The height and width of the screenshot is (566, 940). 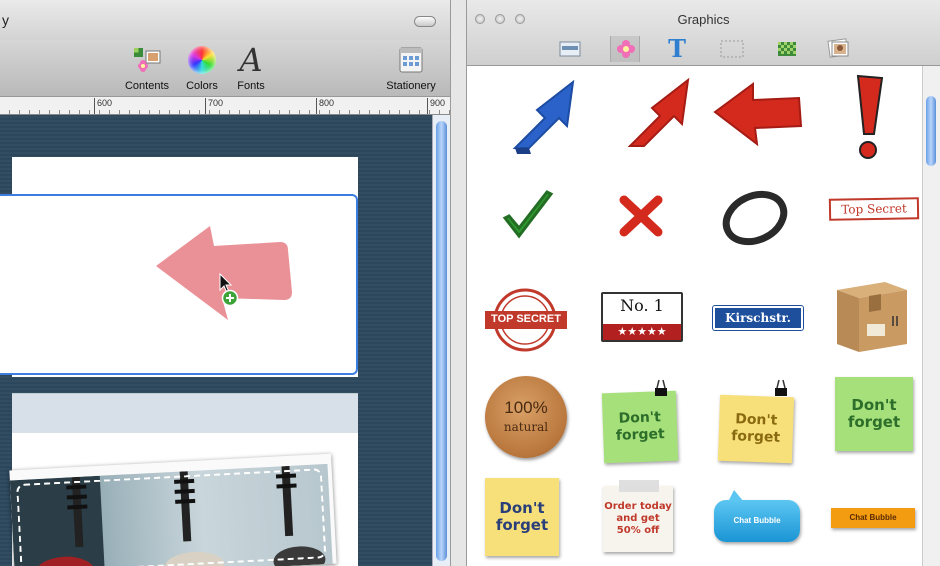 I want to click on dont-forget-green-clip-note: Don't forget, so click(x=640, y=427).